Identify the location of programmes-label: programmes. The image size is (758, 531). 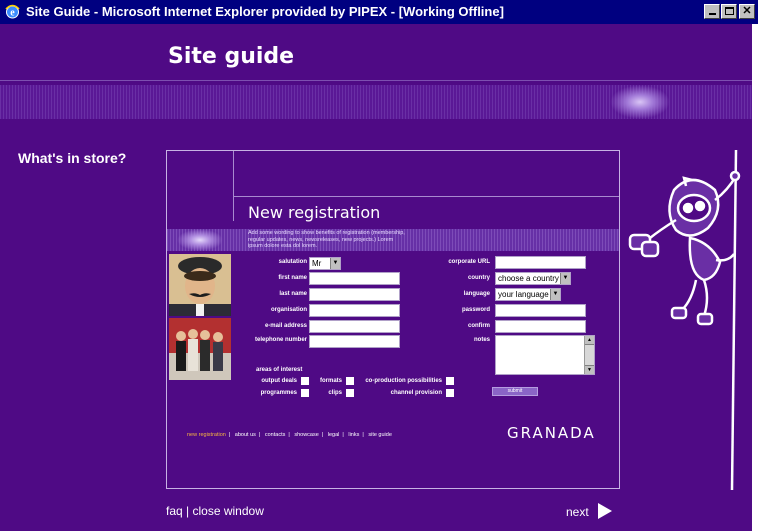
(278, 393).